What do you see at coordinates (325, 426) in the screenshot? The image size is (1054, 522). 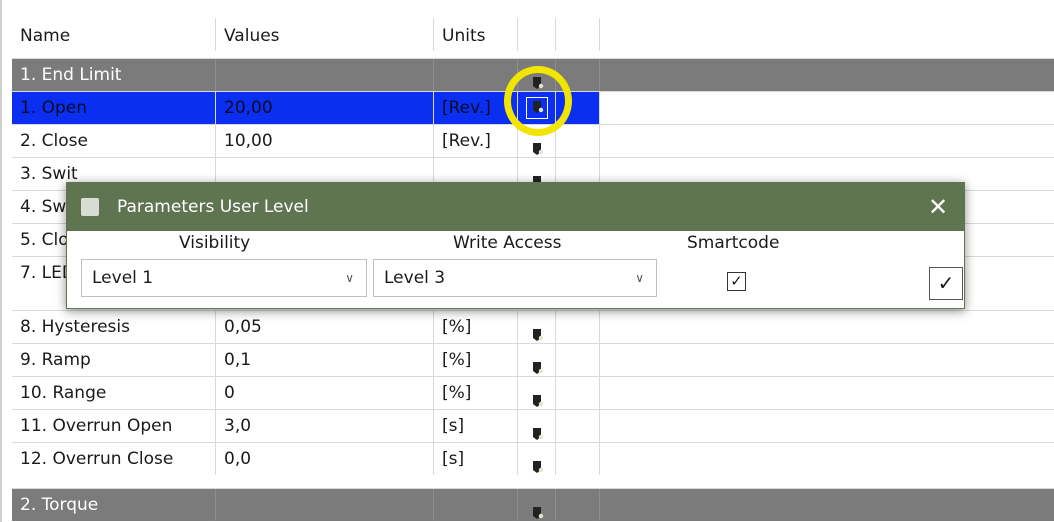 I see `row-value: 3,0` at bounding box center [325, 426].